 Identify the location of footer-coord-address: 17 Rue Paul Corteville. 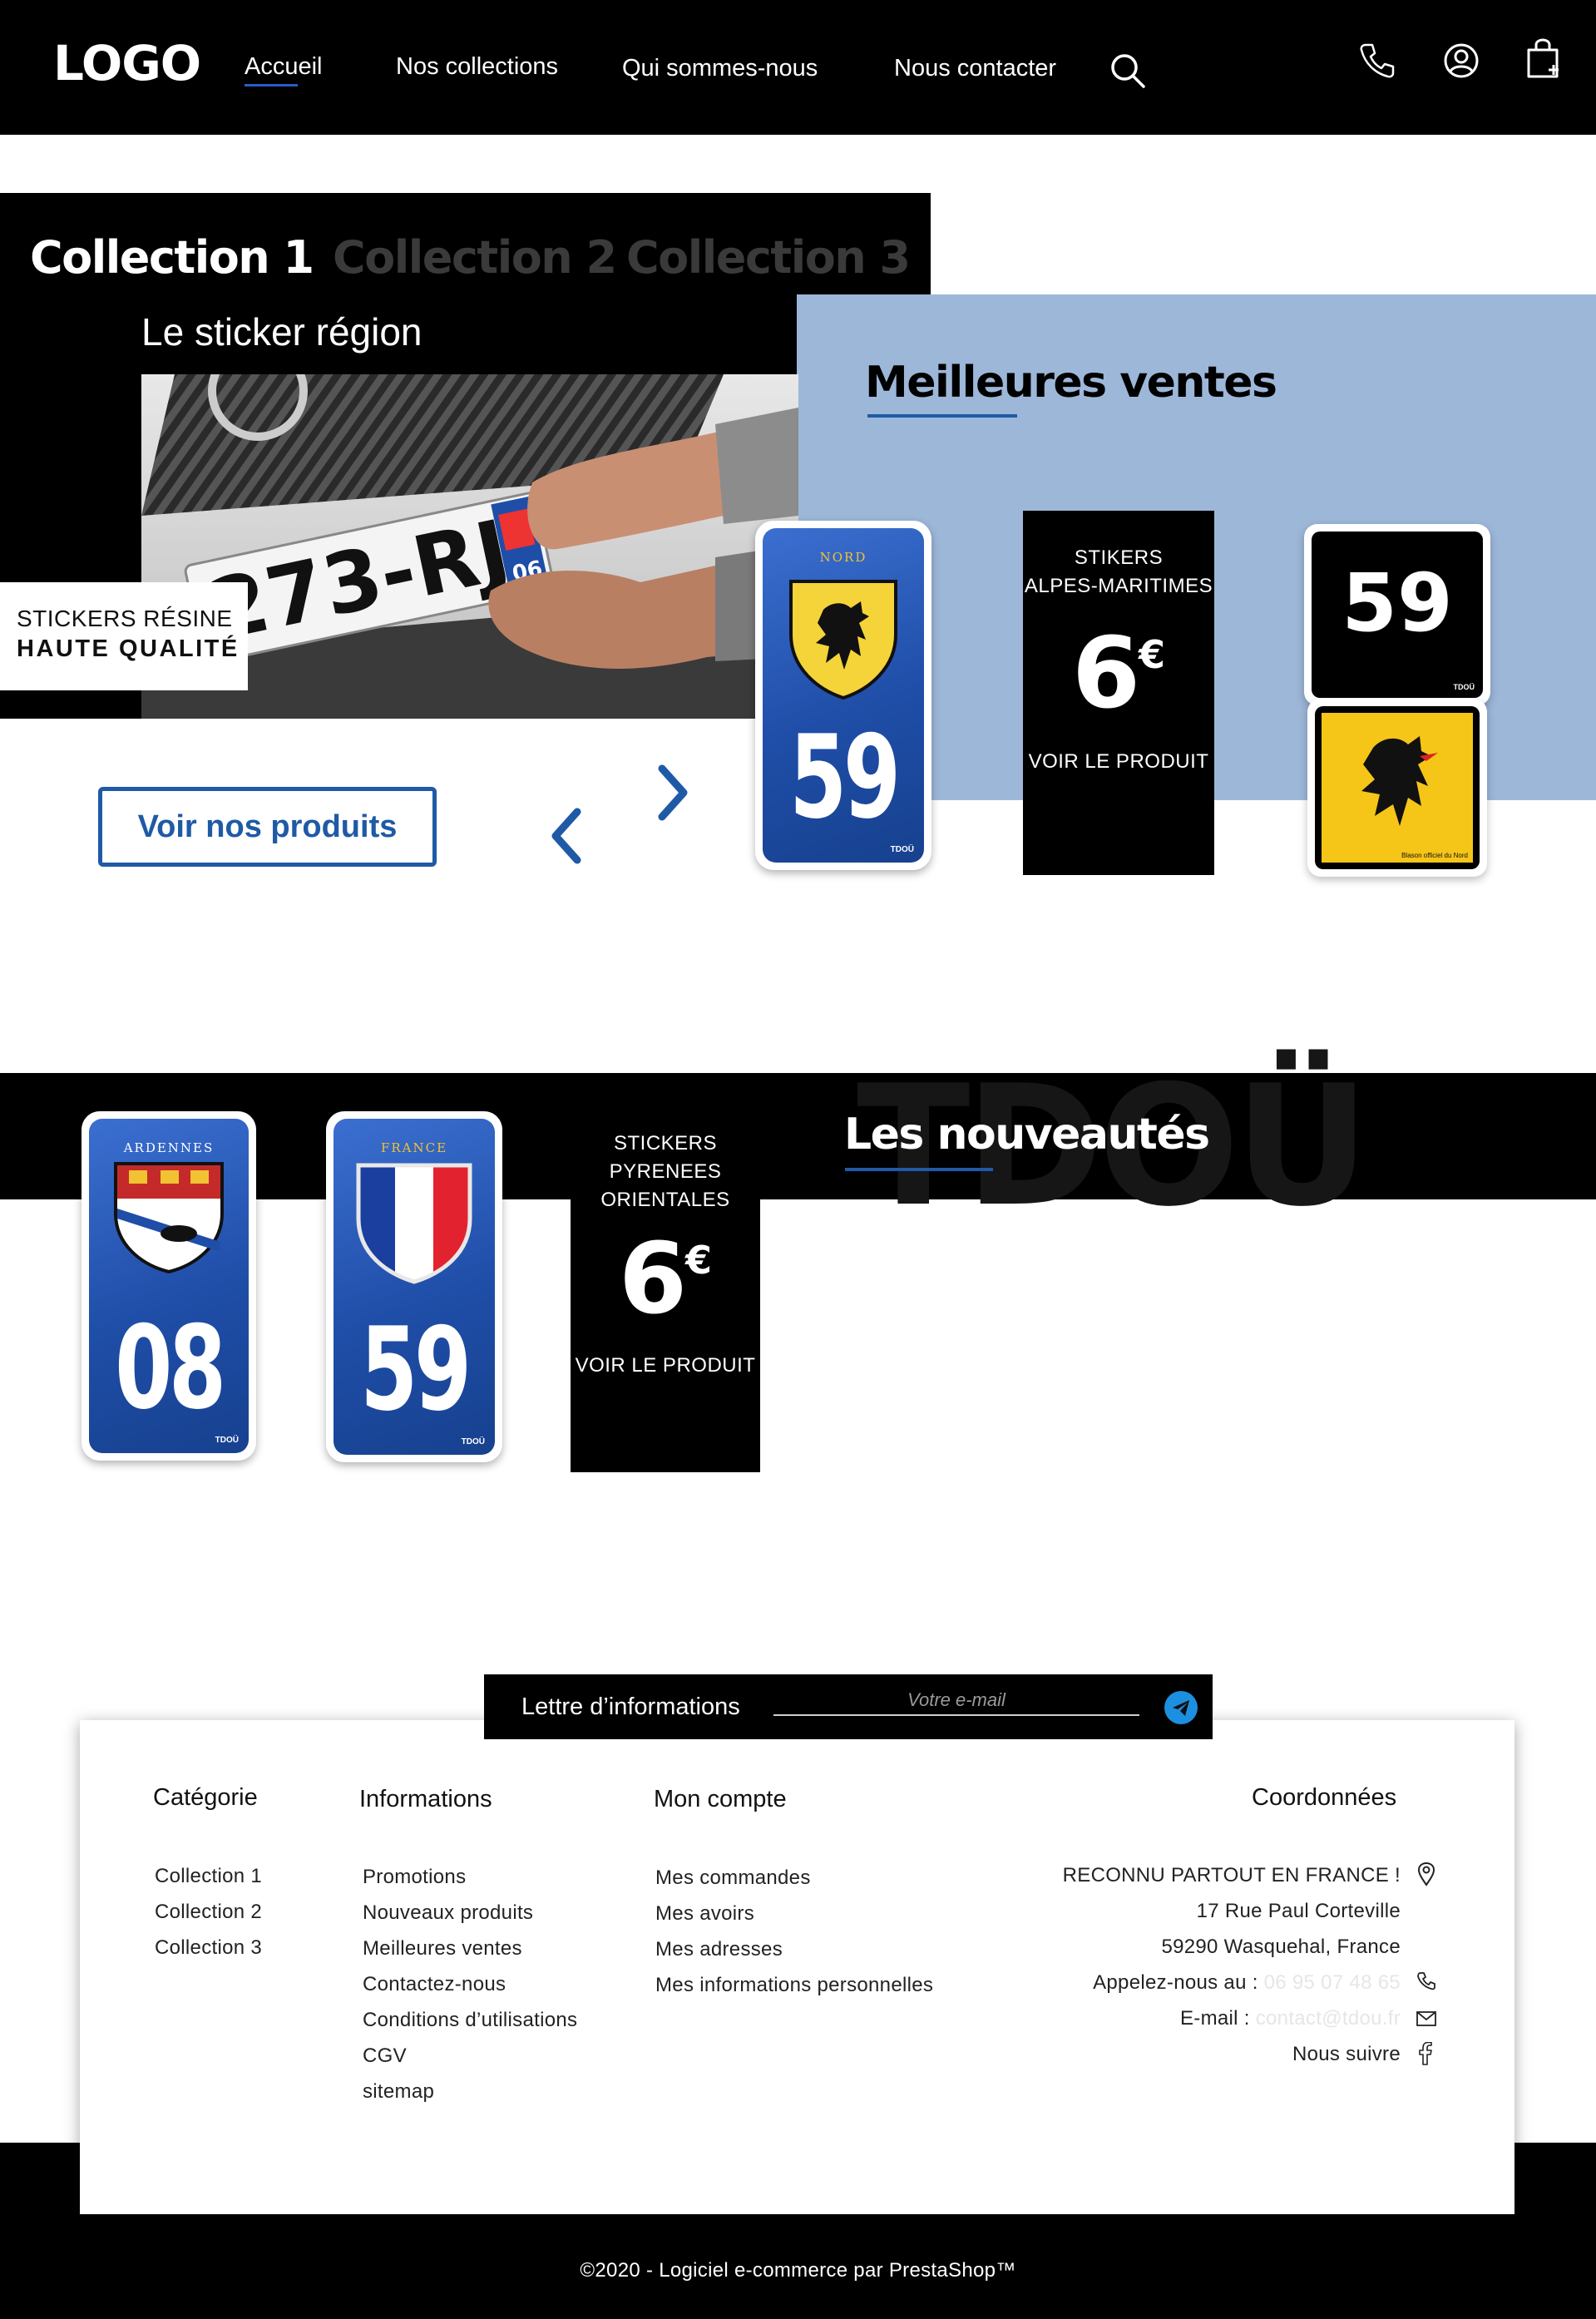
(1298, 1911).